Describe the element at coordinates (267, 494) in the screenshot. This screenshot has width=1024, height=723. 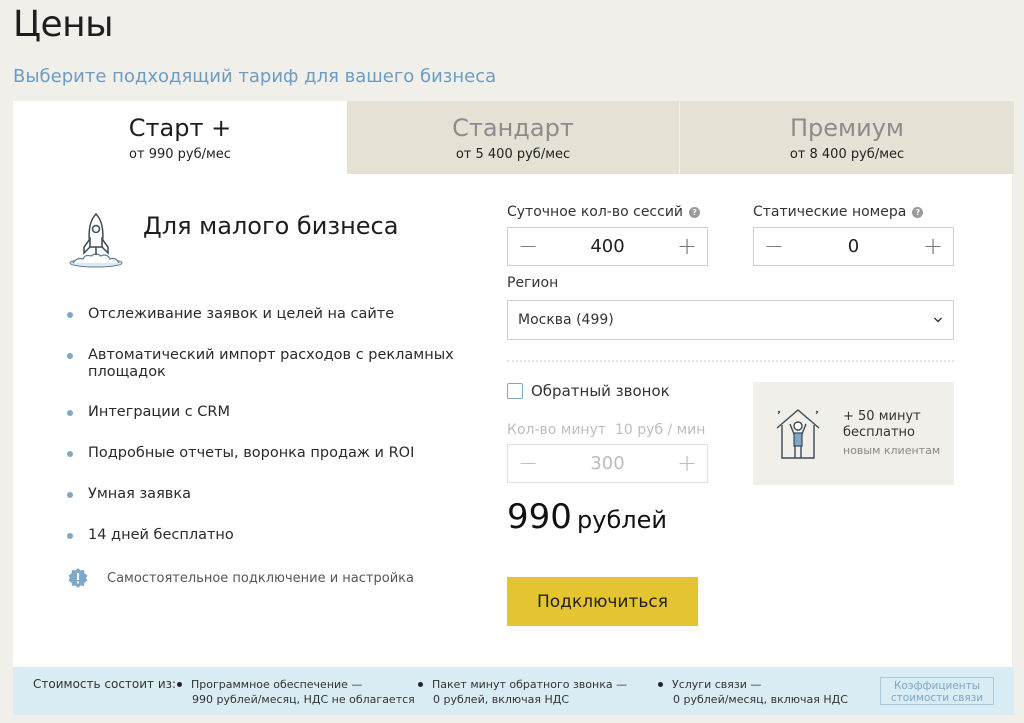
I see `list-item: Умная заявка` at that location.